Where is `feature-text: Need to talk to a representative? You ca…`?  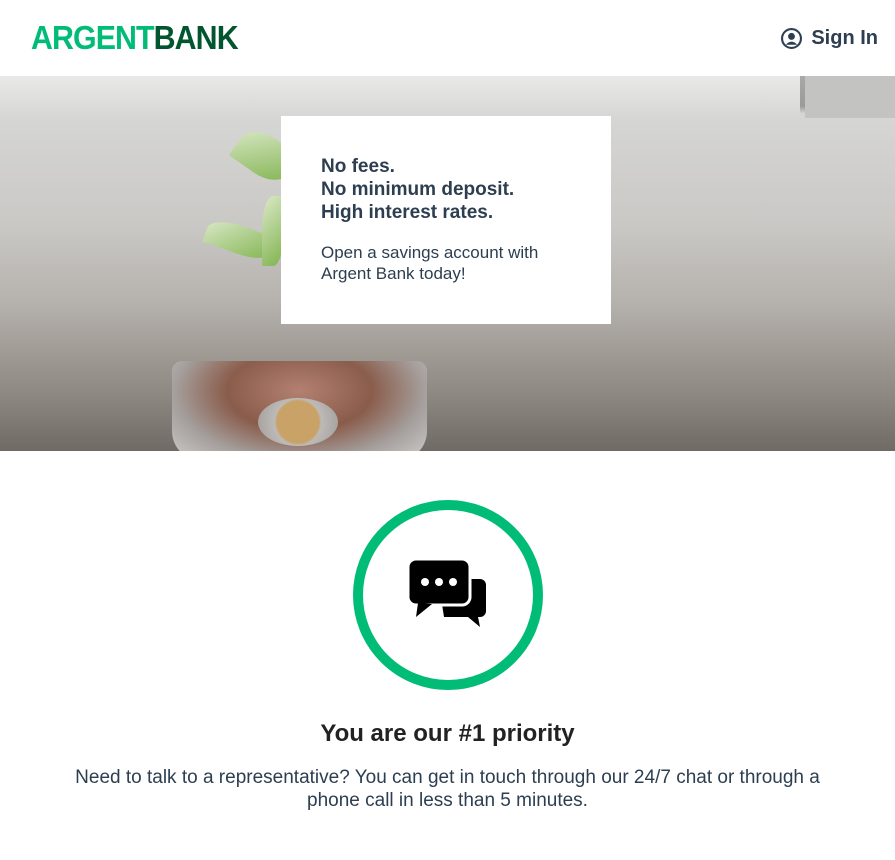
feature-text: Need to talk to a representative? You ca… is located at coordinates (447, 789).